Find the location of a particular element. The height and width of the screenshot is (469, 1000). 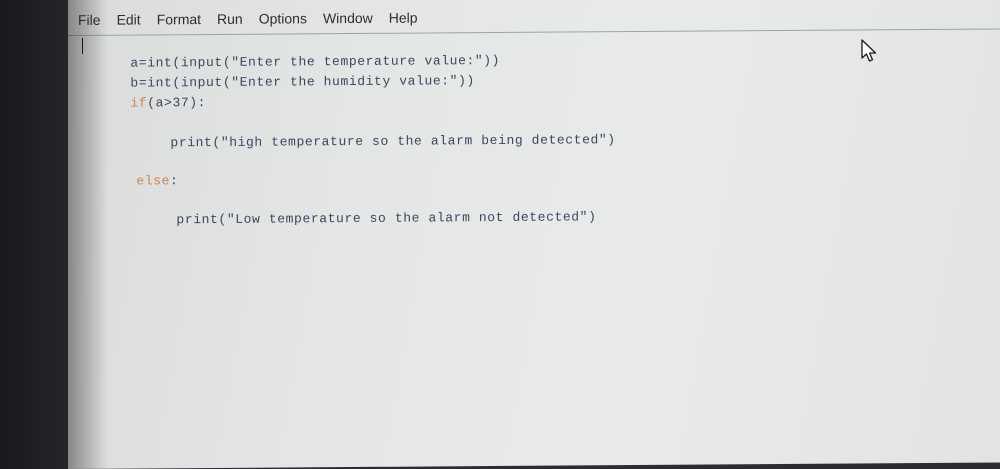

menu-help: Help is located at coordinates (403, 18).